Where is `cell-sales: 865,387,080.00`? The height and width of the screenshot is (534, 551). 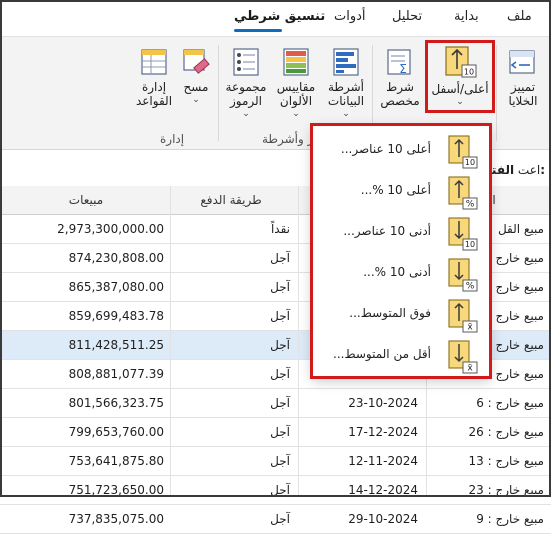 cell-sales: 865,387,080.00 is located at coordinates (116, 287).